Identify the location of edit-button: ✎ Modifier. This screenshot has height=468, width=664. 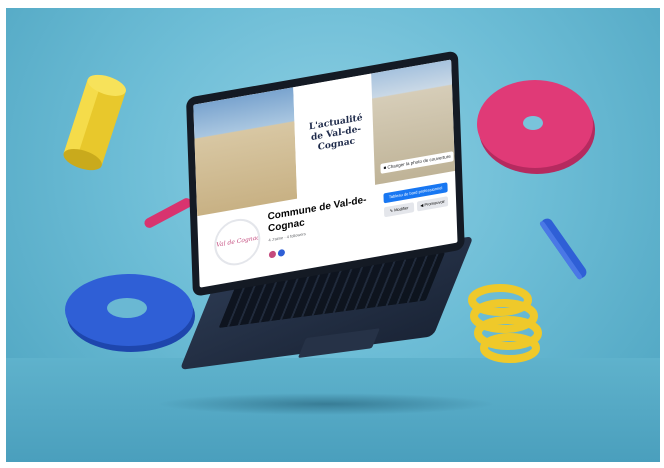
(399, 210).